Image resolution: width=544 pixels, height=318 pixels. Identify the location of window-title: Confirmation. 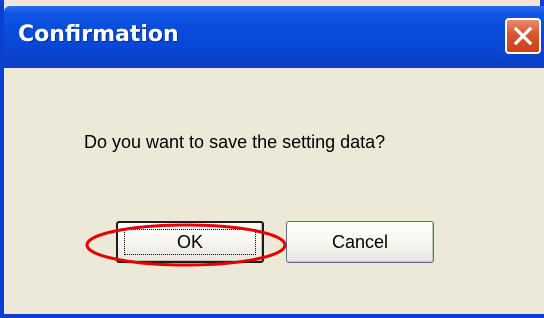
(98, 34).